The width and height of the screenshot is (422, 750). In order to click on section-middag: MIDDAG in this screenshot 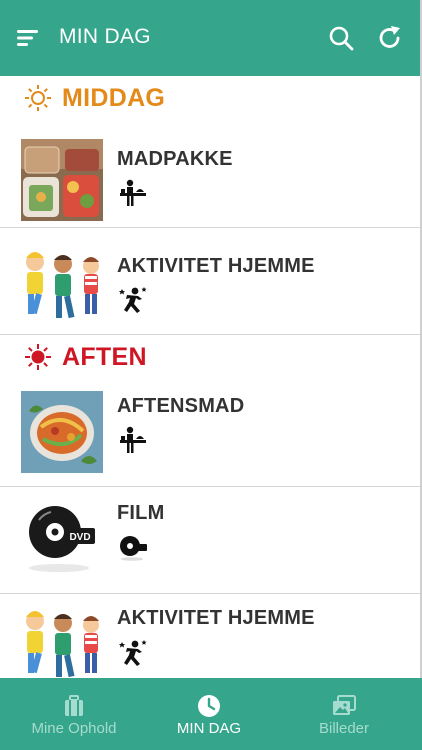, I will do `click(210, 100)`.